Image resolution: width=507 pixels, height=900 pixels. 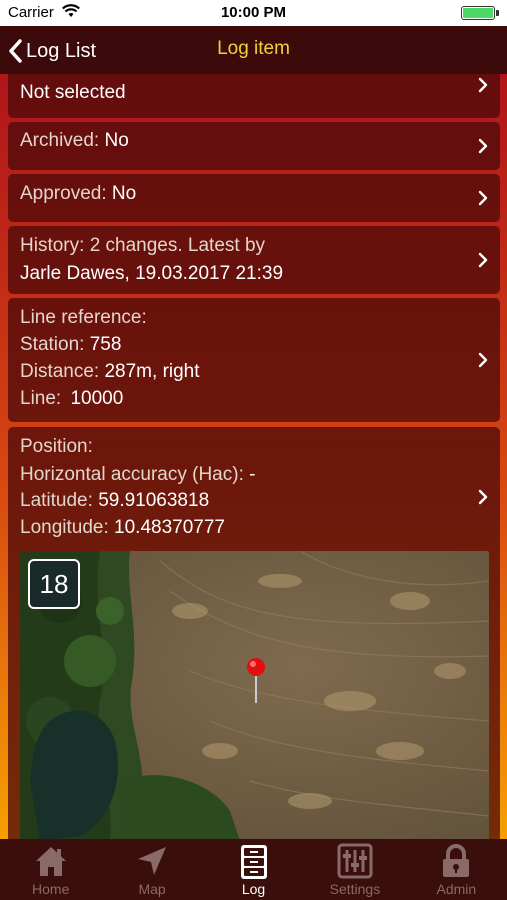 What do you see at coordinates (41, 398) in the screenshot?
I see `line-label: Line:` at bounding box center [41, 398].